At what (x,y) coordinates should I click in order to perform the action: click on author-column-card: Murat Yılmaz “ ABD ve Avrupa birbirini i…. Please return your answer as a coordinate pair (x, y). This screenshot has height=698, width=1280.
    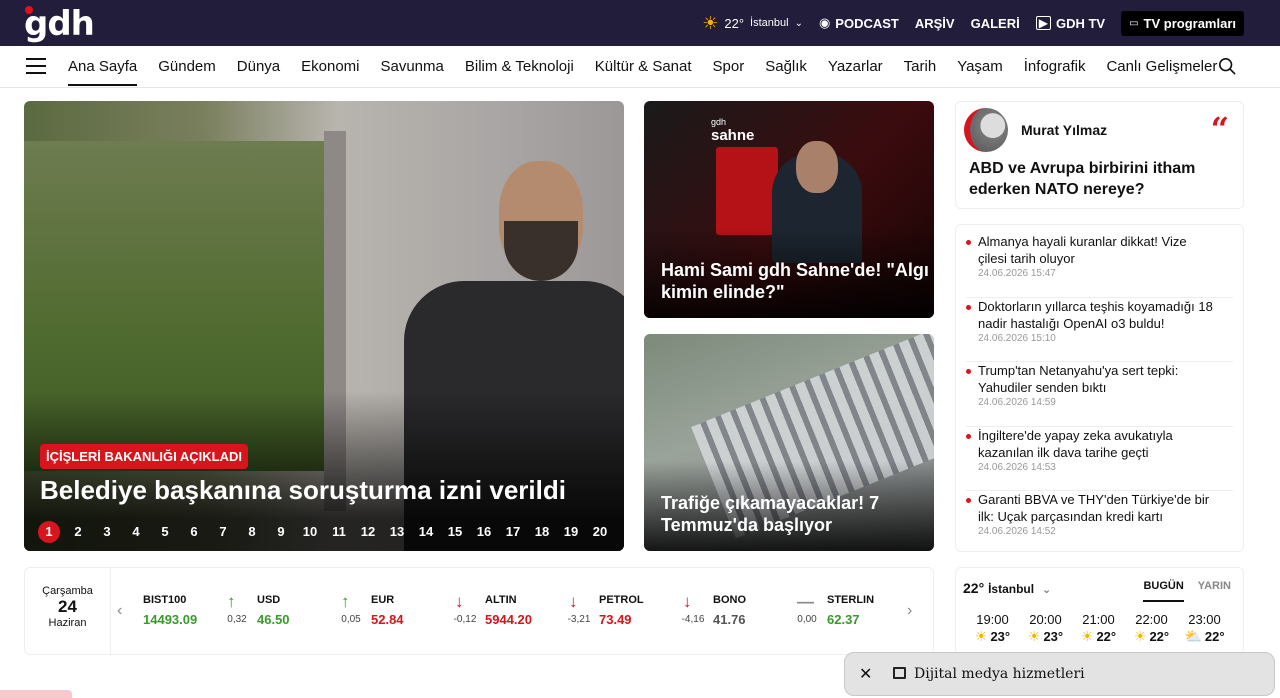
    Looking at the image, I should click on (1099, 155).